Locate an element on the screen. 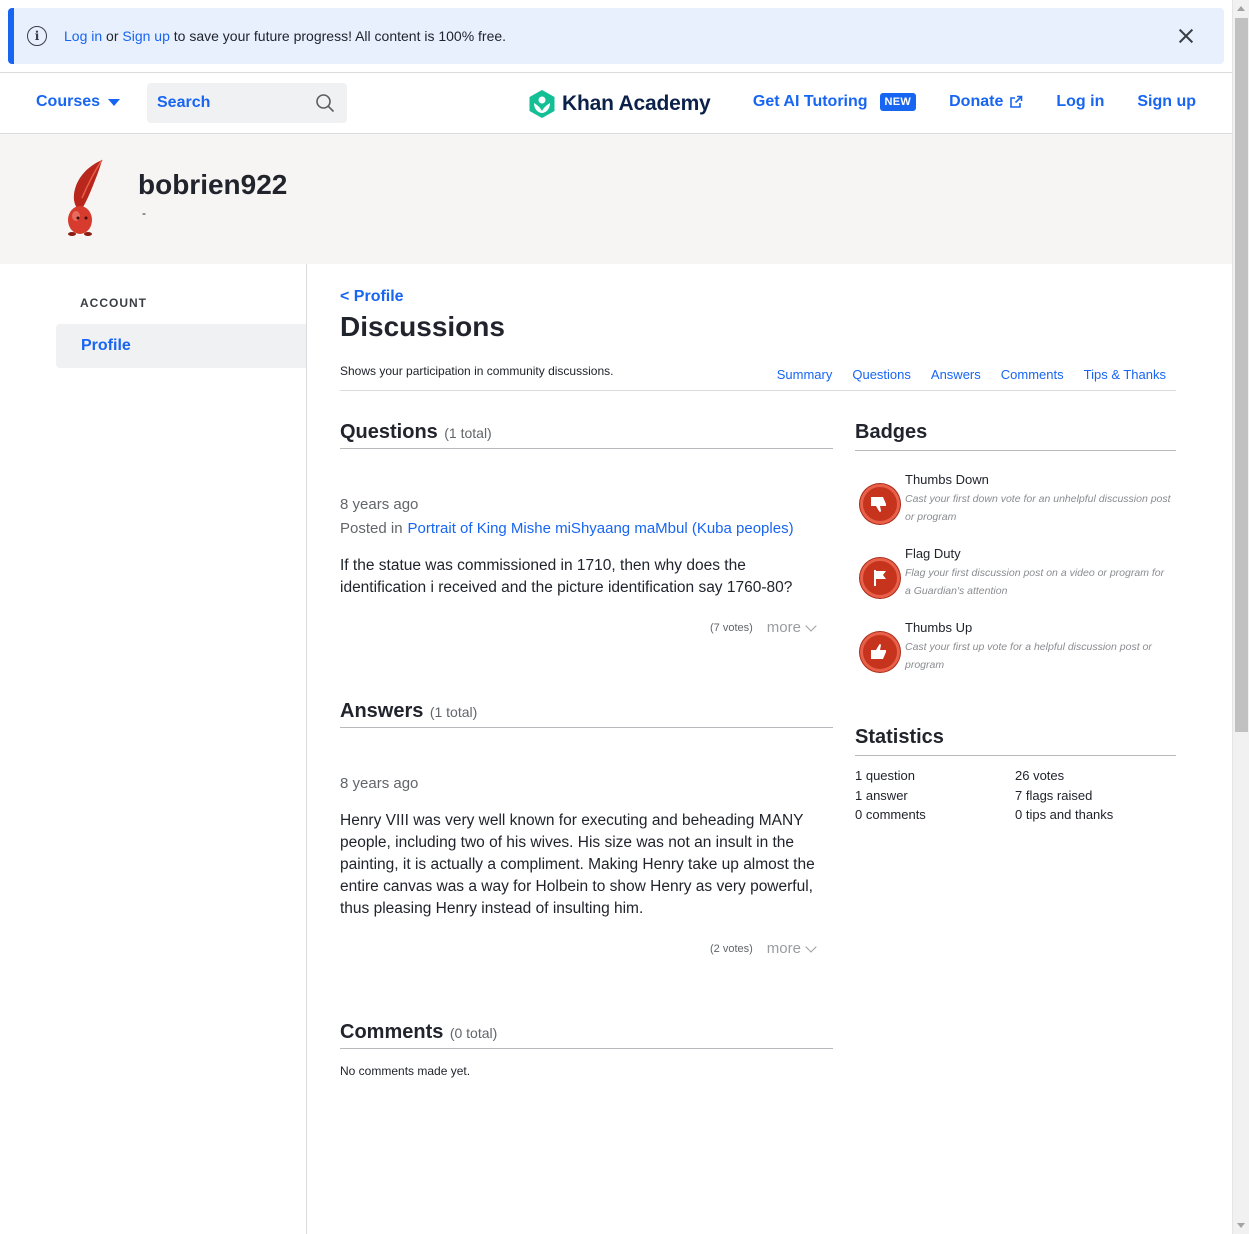 This screenshot has width=1249, height=1234. user-tagline: - is located at coordinates (144, 213).